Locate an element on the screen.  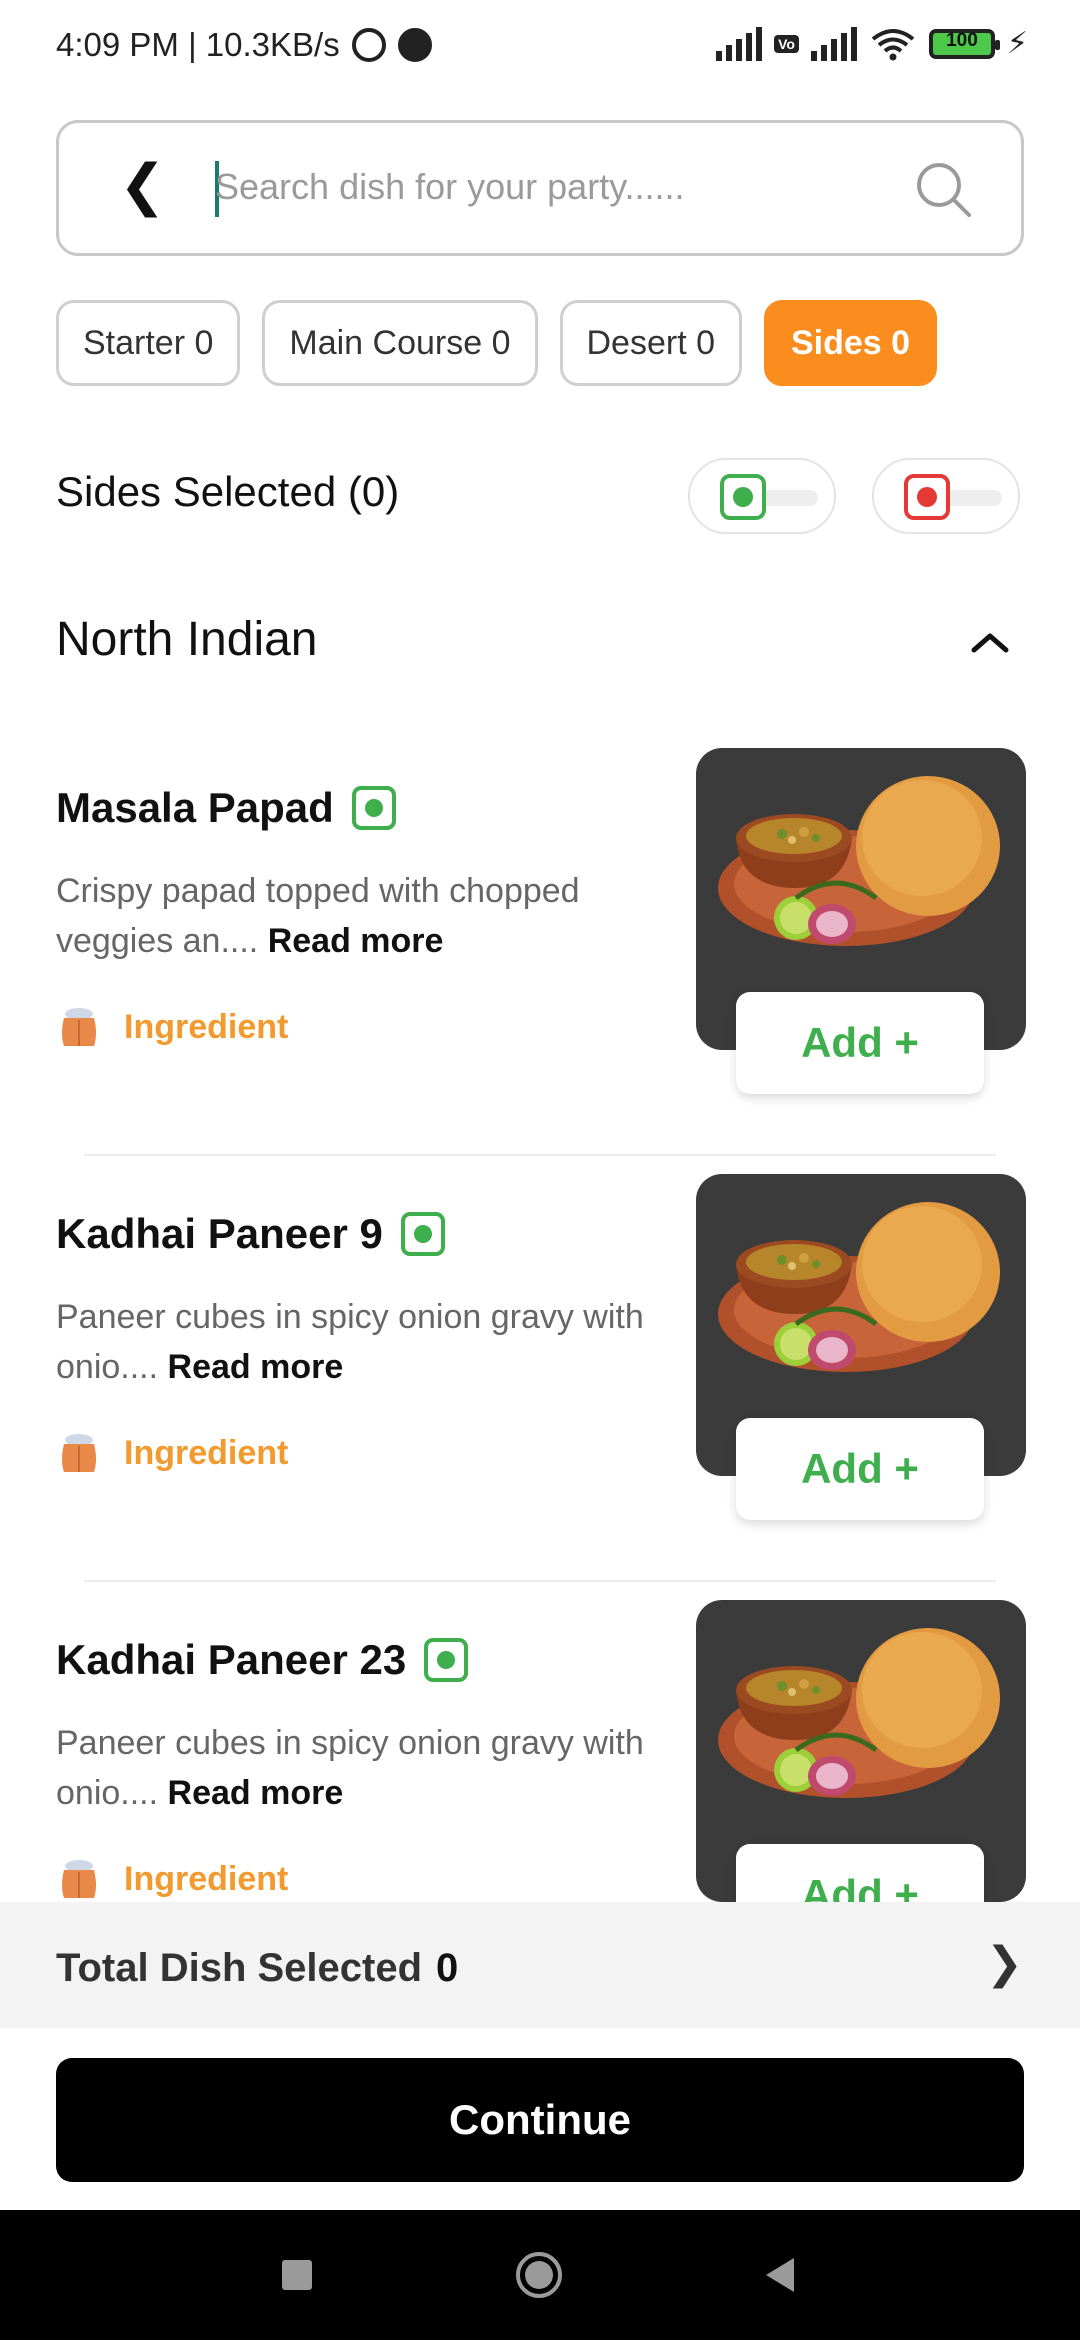
status-time-speed: 4:09 PM | 10.3KB/s is located at coordinates (198, 44).